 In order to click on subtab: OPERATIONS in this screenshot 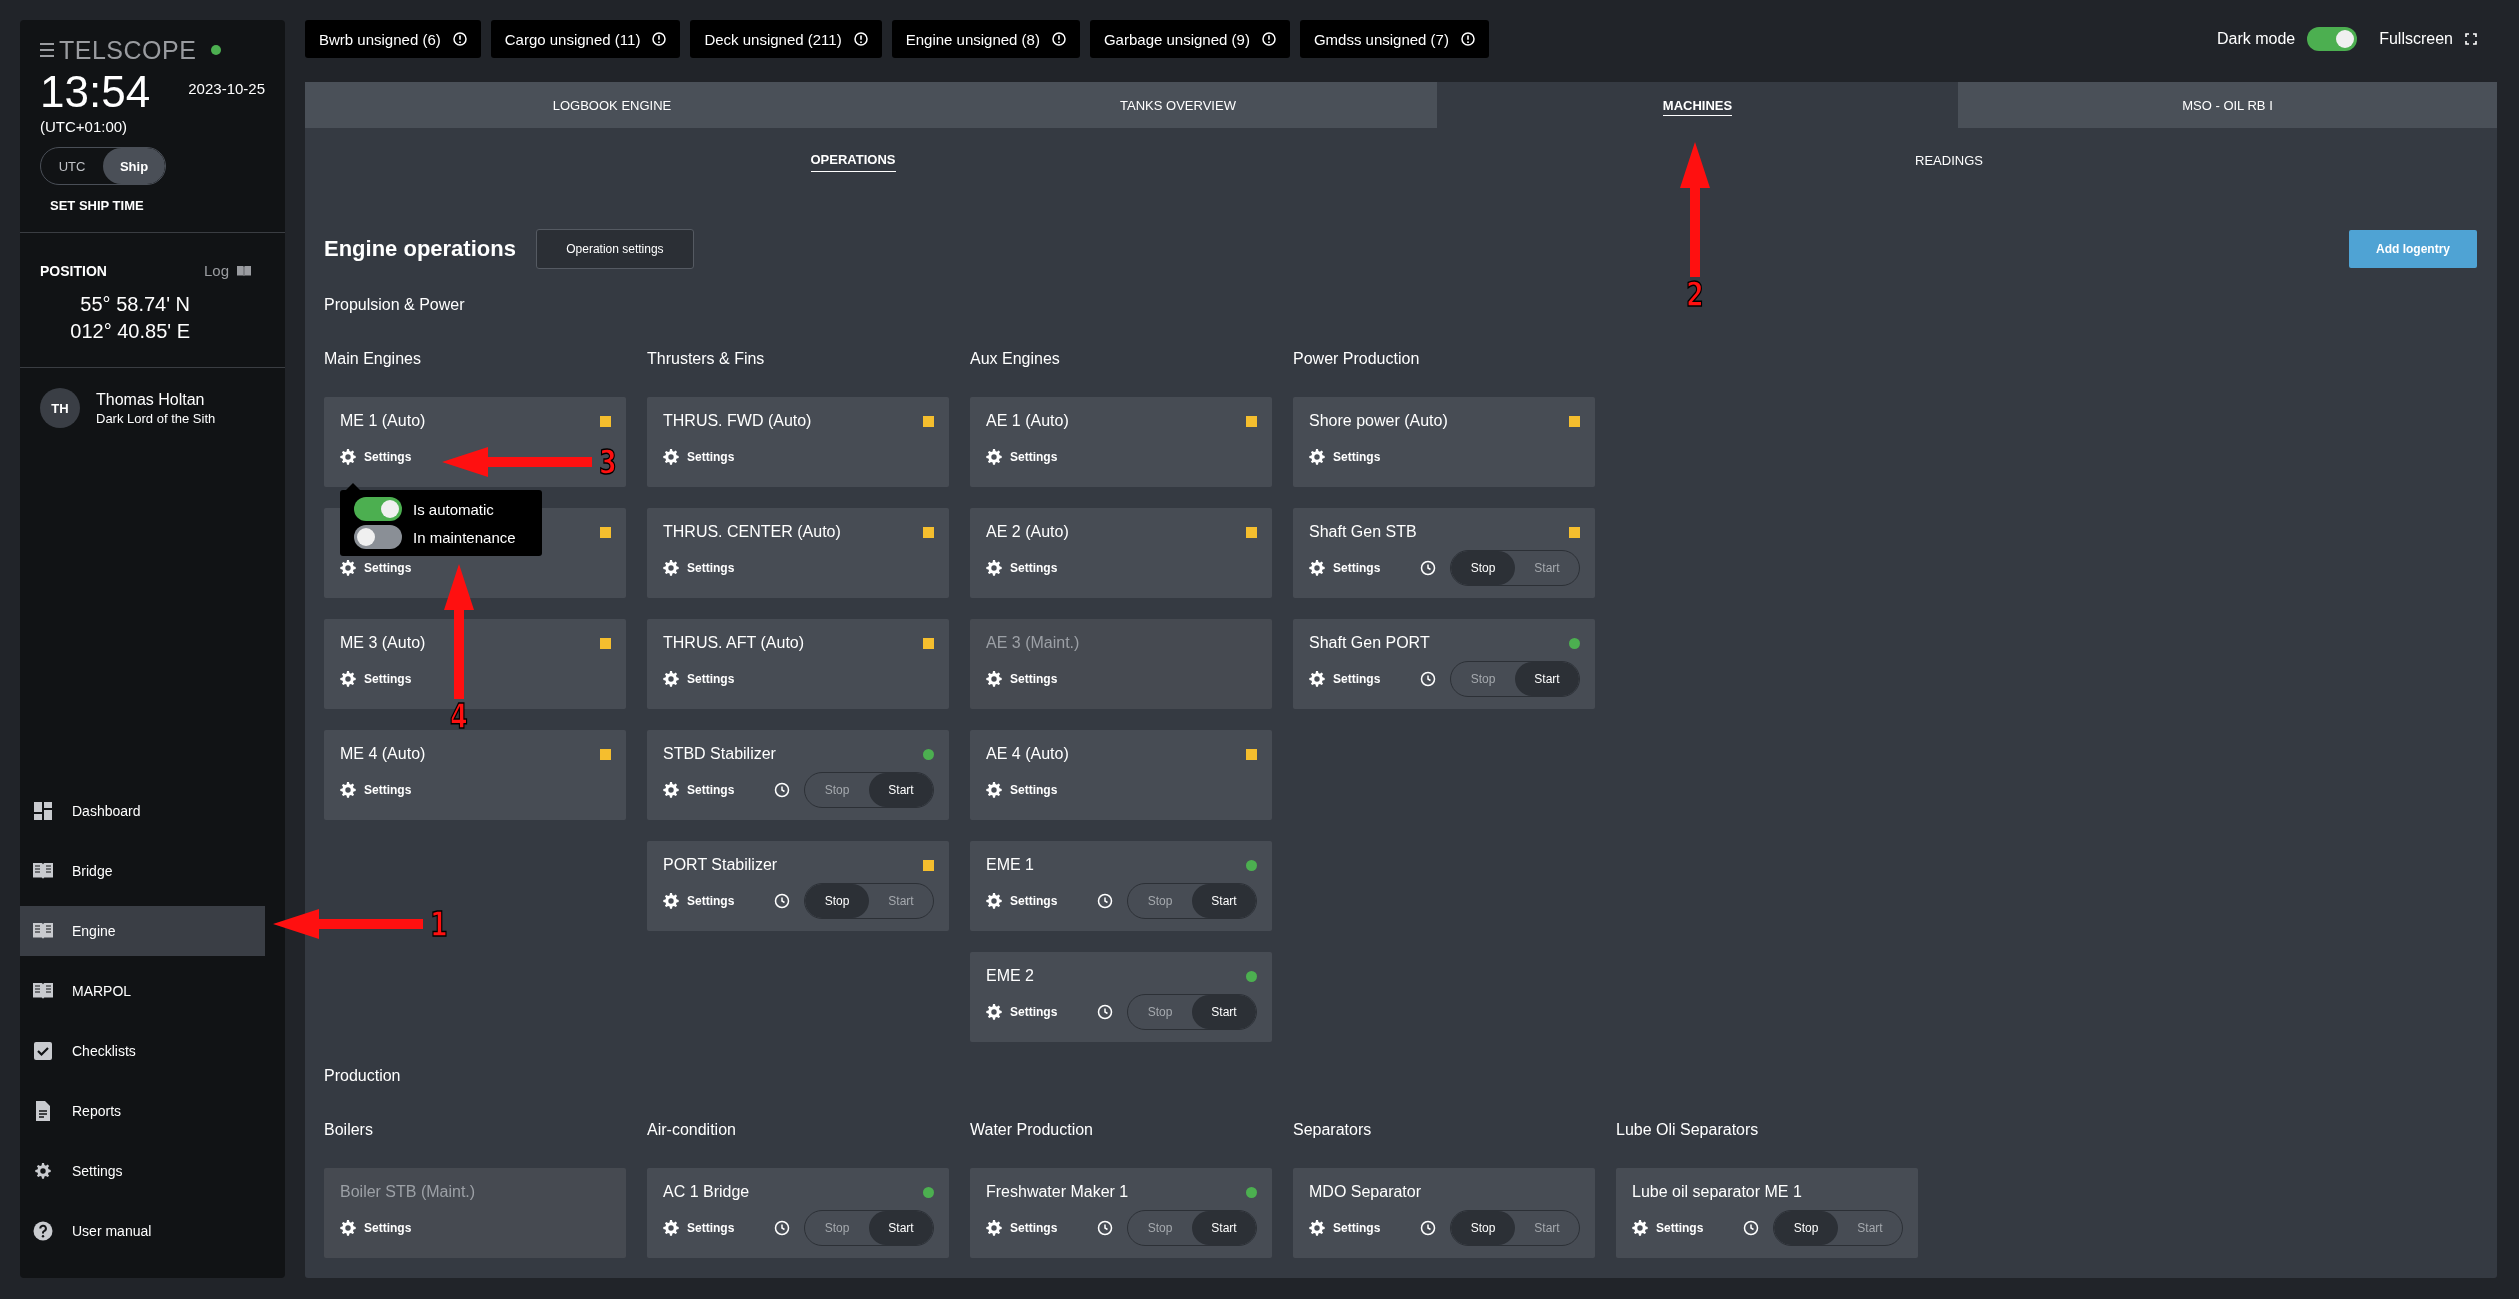, I will do `click(853, 160)`.